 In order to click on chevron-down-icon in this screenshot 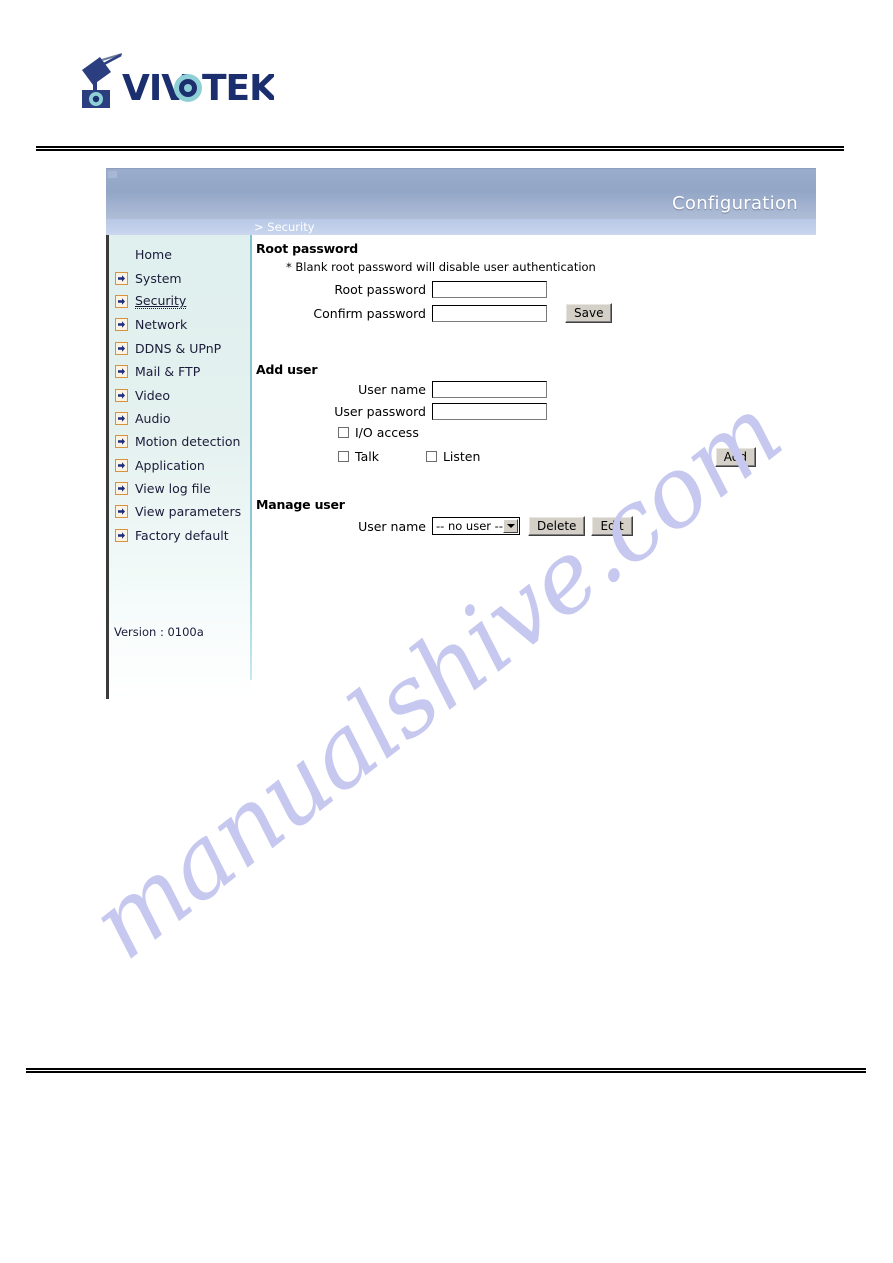, I will do `click(510, 526)`.